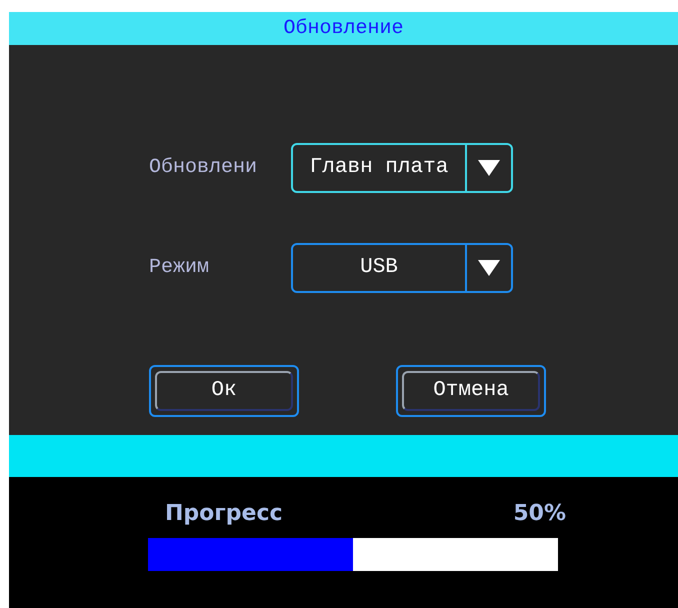 Image resolution: width=678 pixels, height=608 pixels. I want to click on dropdown-value: USB, so click(379, 268).